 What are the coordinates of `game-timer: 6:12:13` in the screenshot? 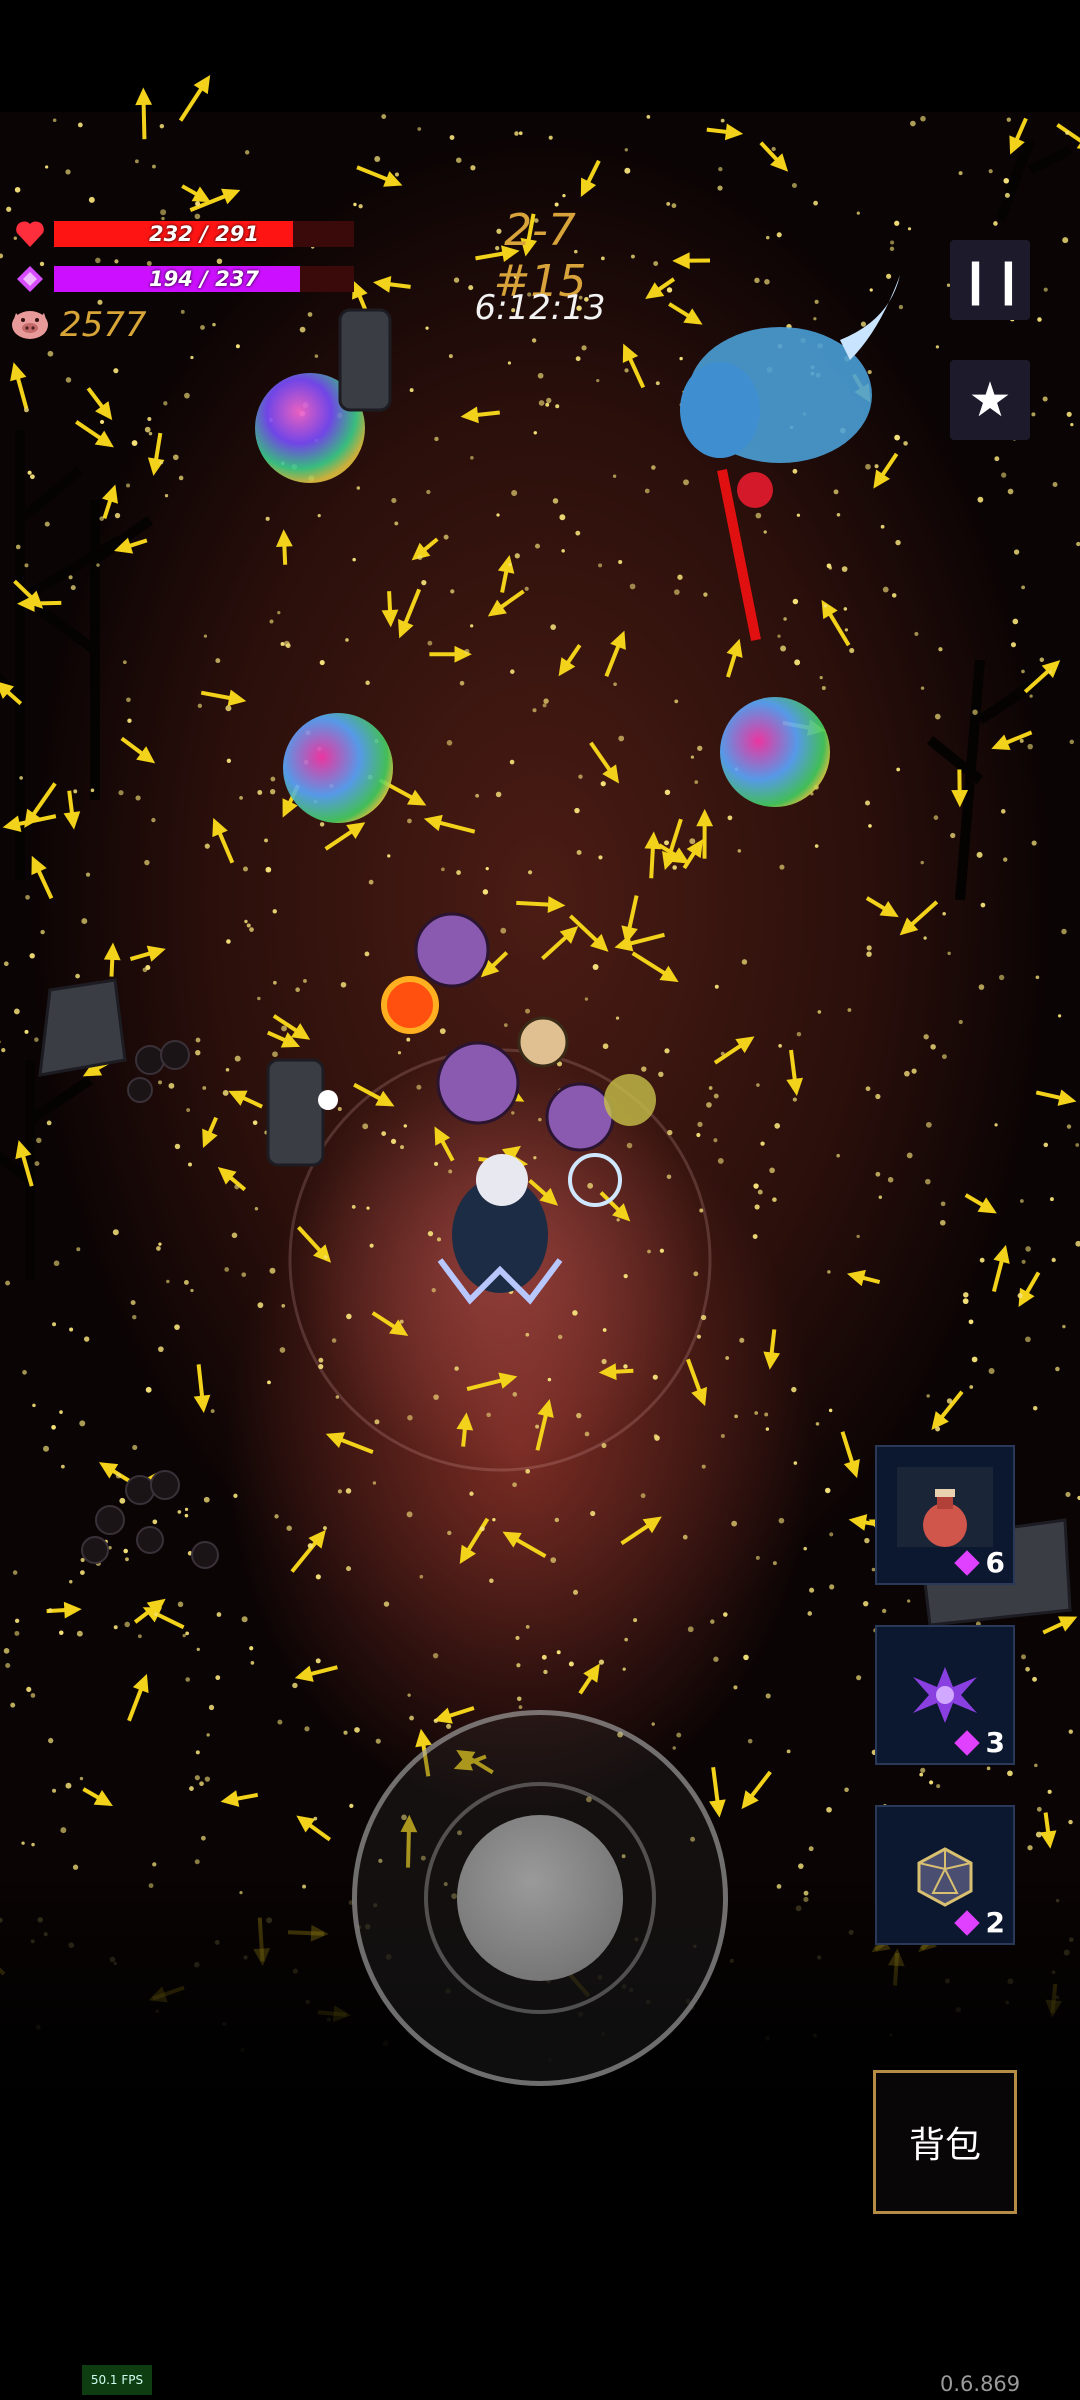 It's located at (540, 308).